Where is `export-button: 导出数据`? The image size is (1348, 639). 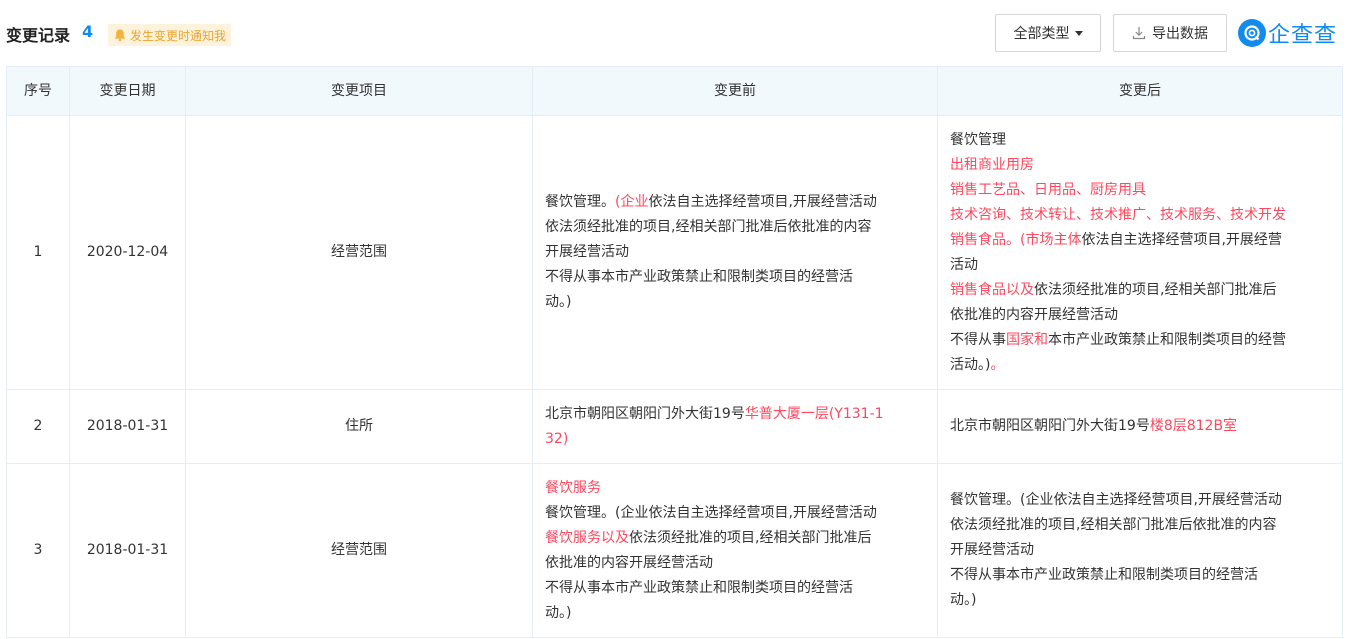 export-button: 导出数据 is located at coordinates (1170, 33).